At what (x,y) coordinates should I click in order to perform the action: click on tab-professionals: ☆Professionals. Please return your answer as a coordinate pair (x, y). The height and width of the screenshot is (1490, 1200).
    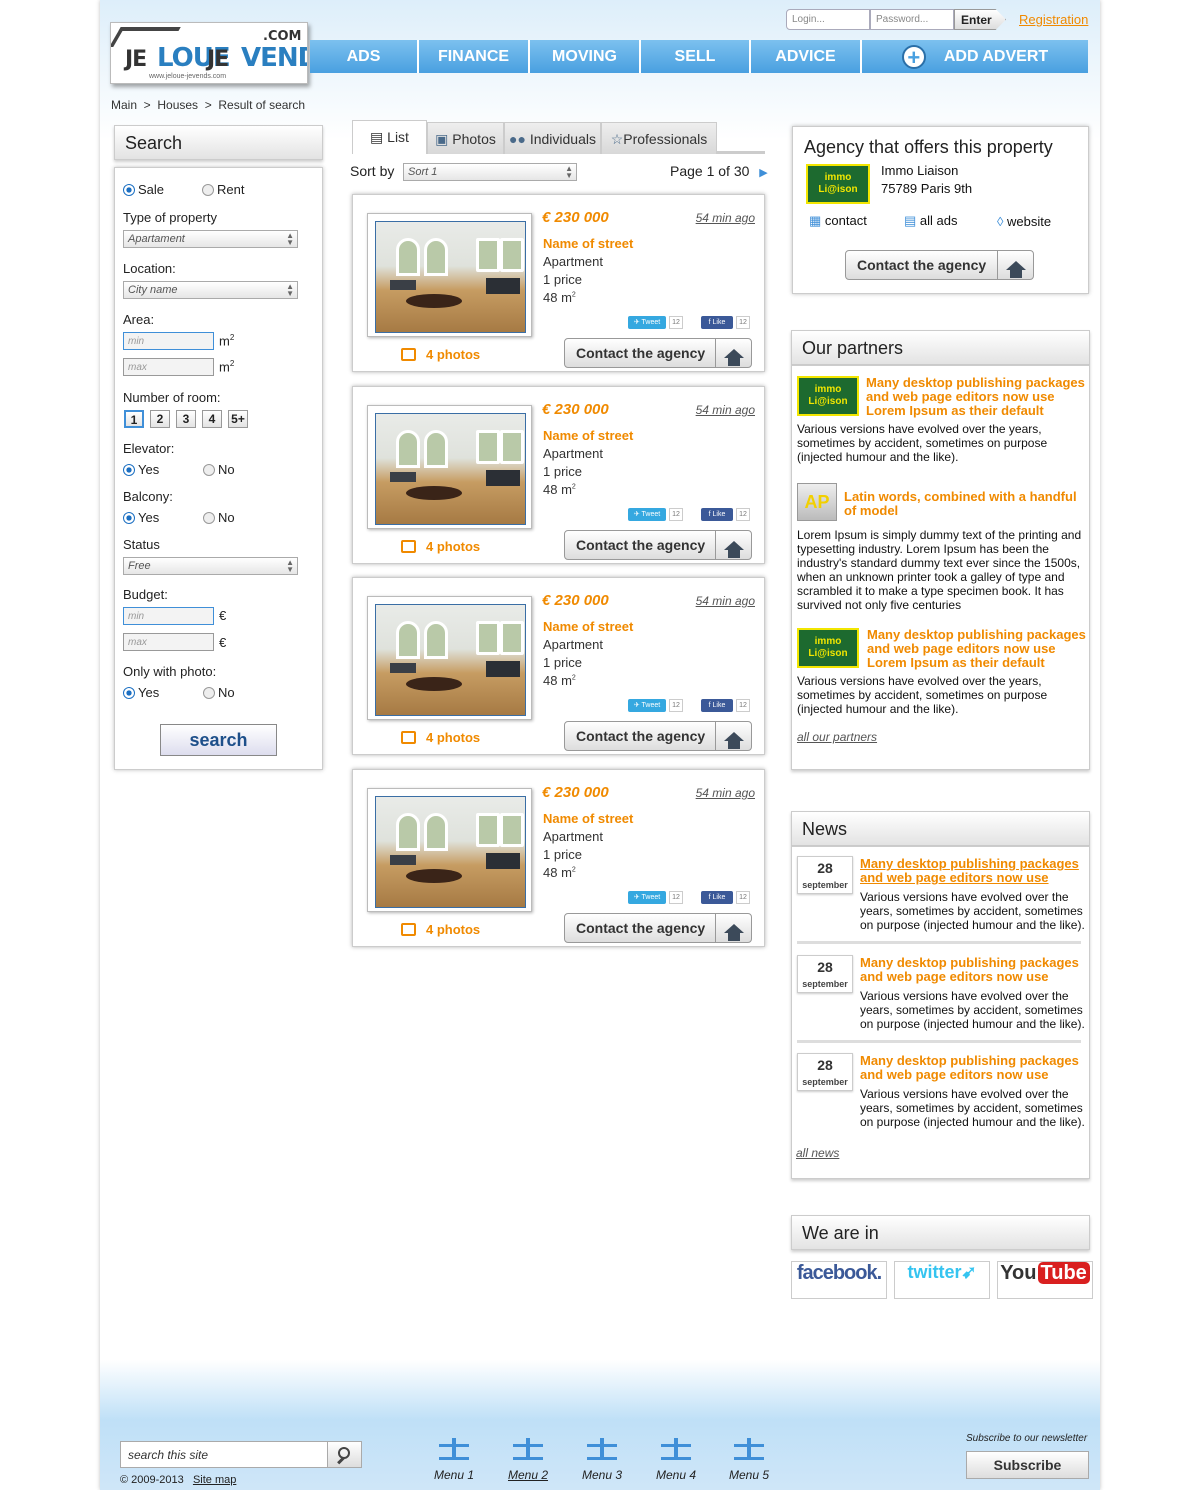
    Looking at the image, I should click on (659, 138).